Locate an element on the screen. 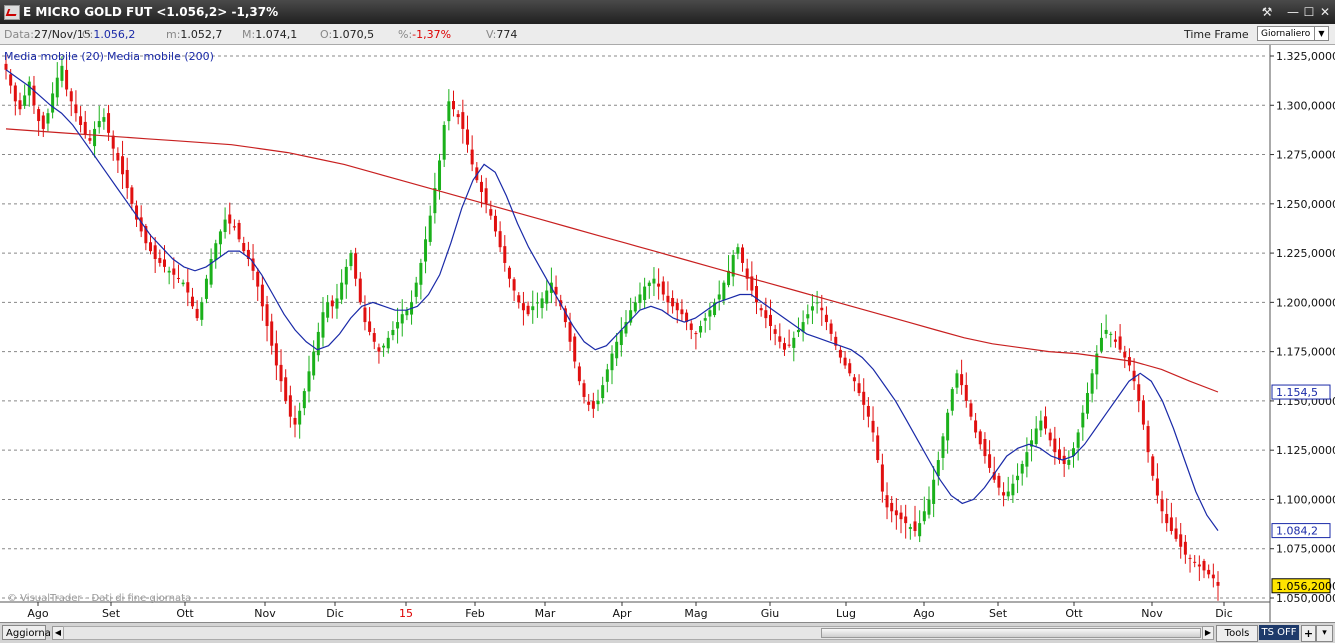  close-info: C:1.056,2 is located at coordinates (109, 34).